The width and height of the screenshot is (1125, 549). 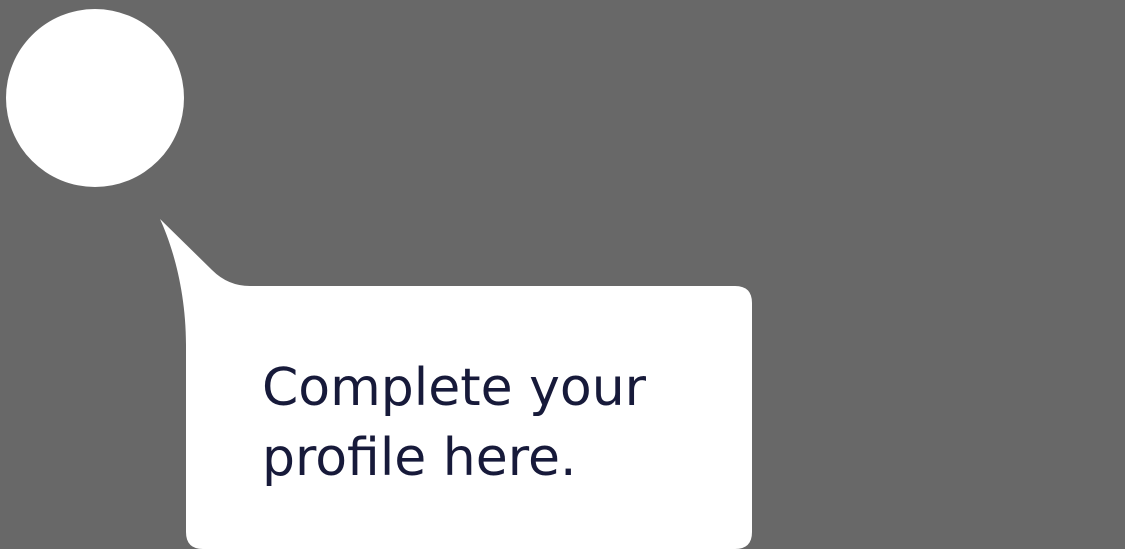 I want to click on coachmark-message-line-1: Complete your, so click(x=454, y=388).